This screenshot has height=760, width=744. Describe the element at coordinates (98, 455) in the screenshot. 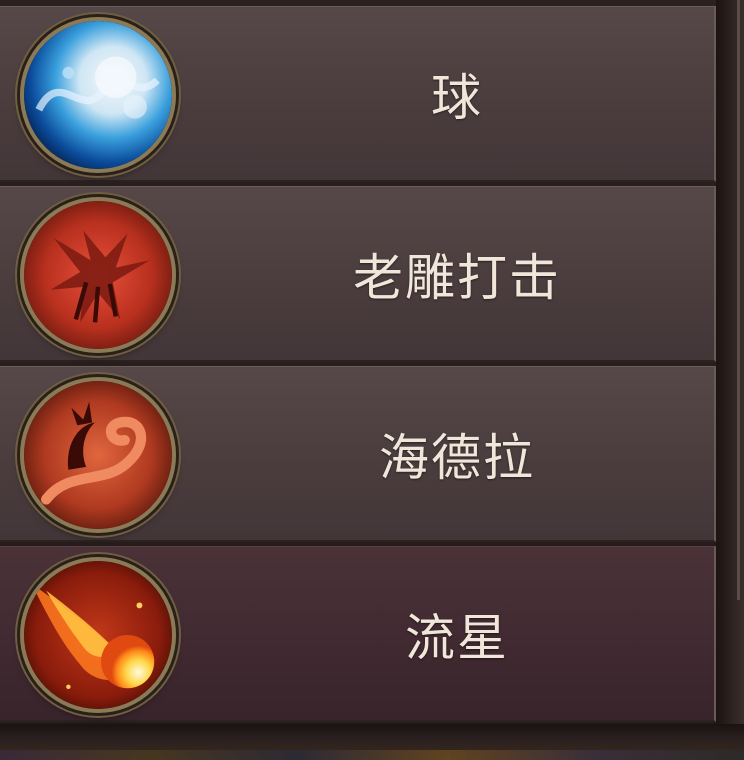

I see `hydra-icon` at that location.